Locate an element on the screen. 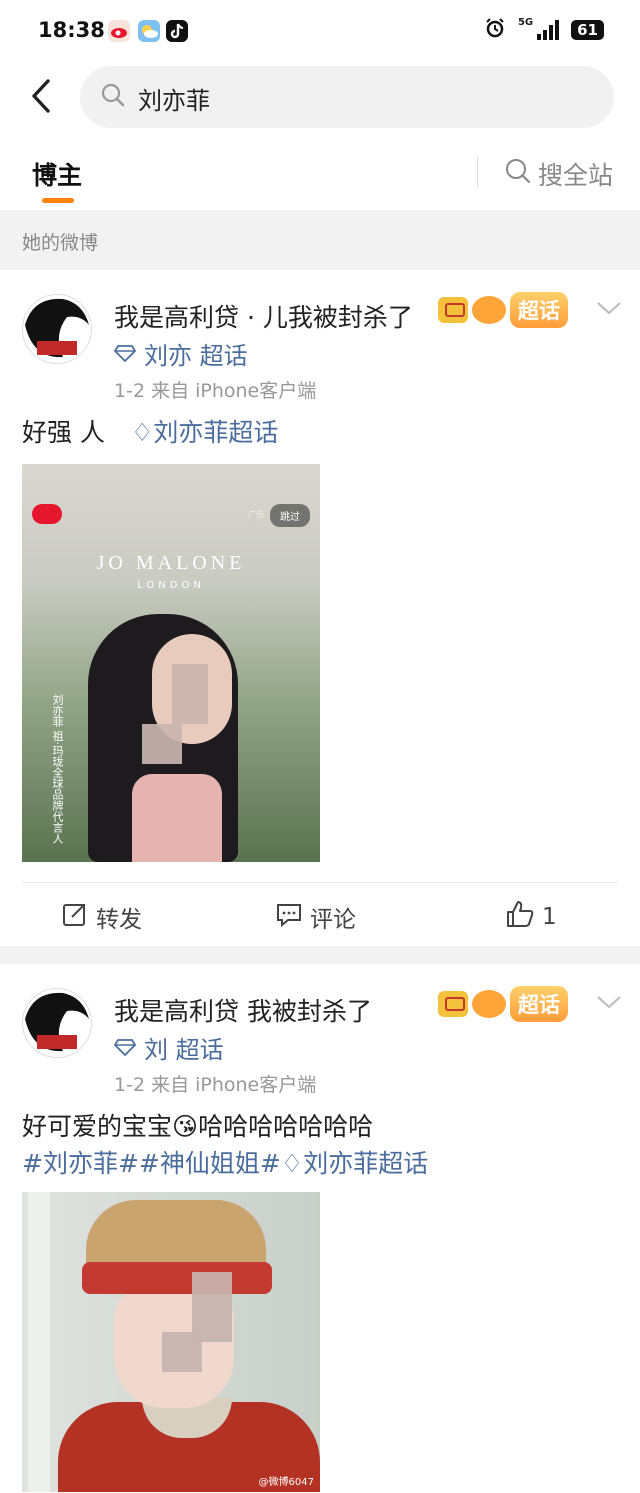 The width and height of the screenshot is (640, 1493). post-image: 广告 跳过 JO MALONE LONDON 刘亦菲 祖·玛珑全球品牌代言人 is located at coordinates (171, 663).